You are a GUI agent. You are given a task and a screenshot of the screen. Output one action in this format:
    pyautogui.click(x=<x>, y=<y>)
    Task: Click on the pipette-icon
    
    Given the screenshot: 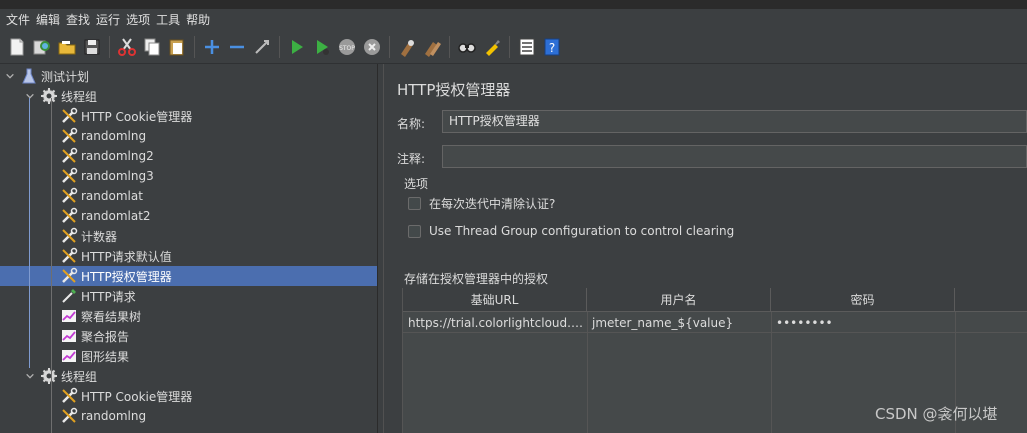 What is the action you would take?
    pyautogui.click(x=69, y=296)
    